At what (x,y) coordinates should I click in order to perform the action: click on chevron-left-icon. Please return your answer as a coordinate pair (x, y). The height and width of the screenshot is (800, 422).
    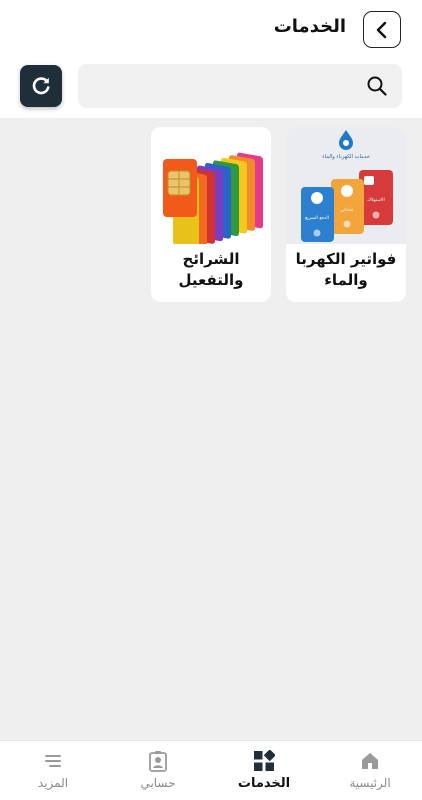
    Looking at the image, I should click on (381, 29).